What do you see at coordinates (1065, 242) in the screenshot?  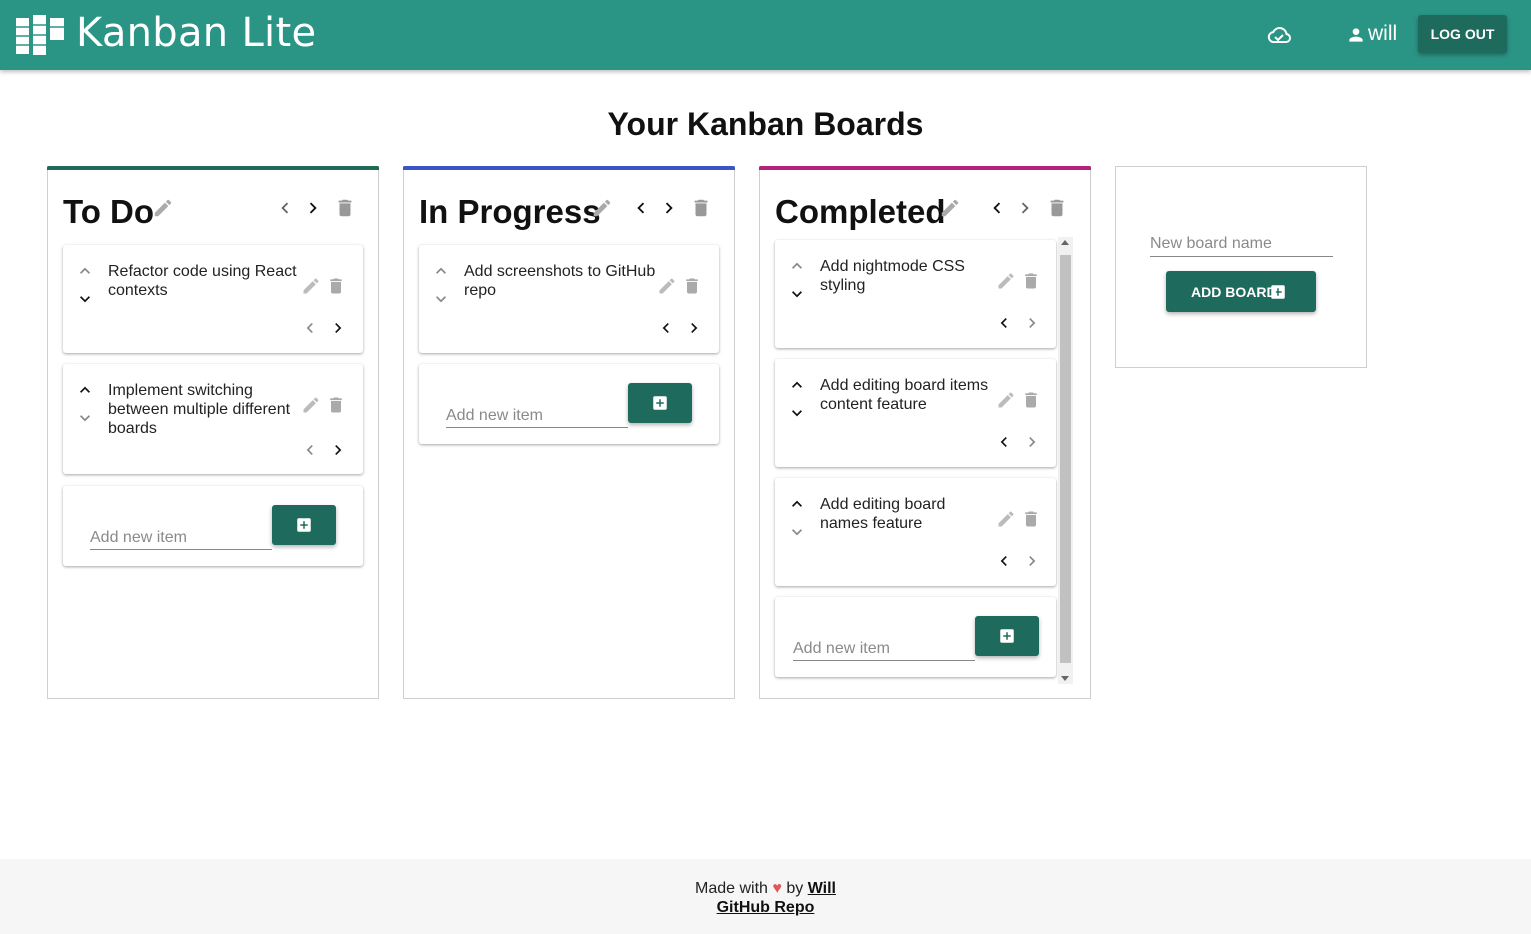 I see `scroll-up-arrow-icon` at bounding box center [1065, 242].